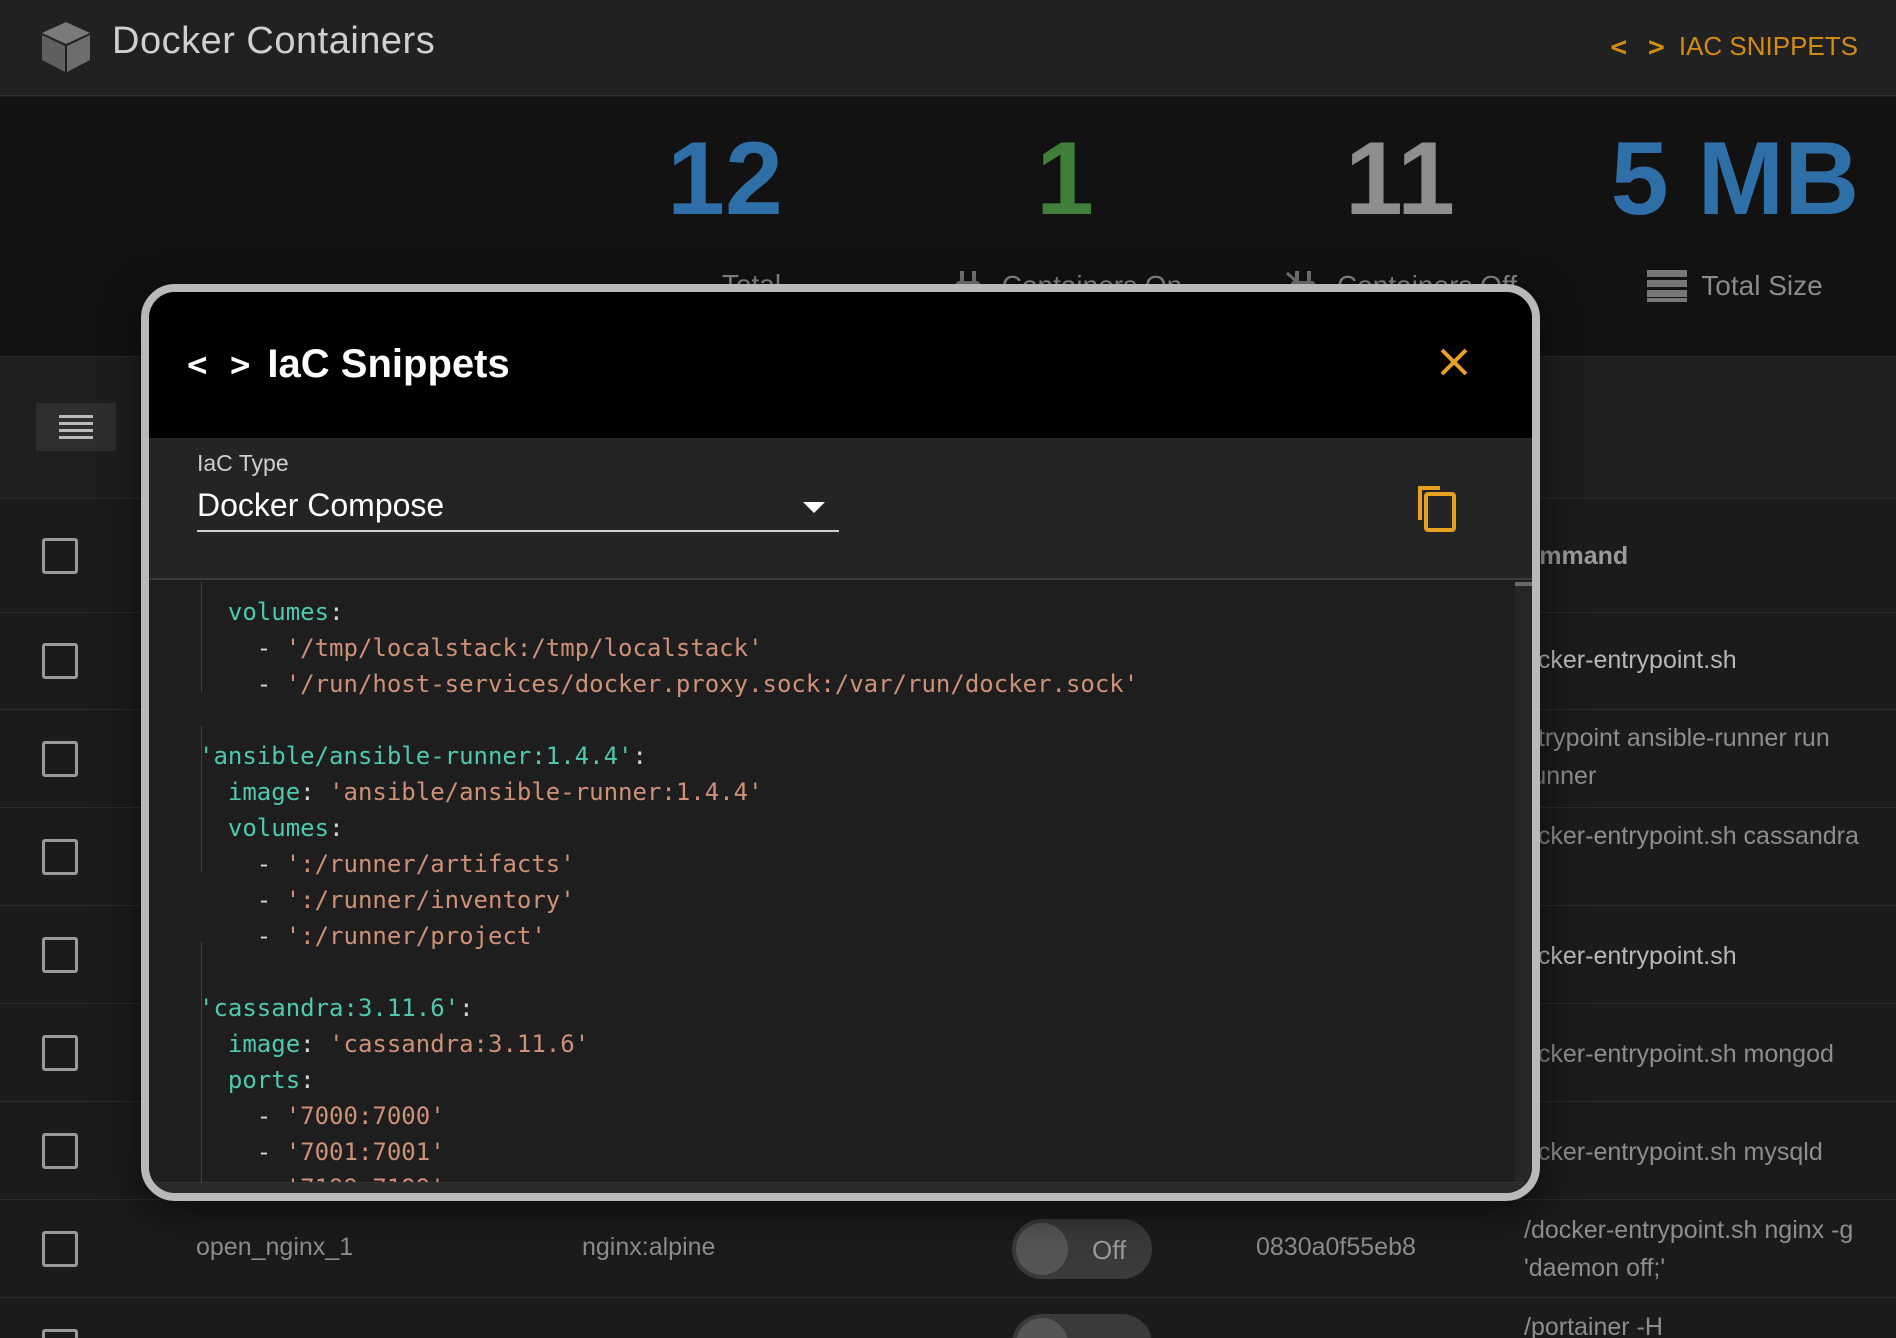  What do you see at coordinates (546, 792) in the screenshot?
I see `code-token: 'ansible/ansible-runner:1.4.4'` at bounding box center [546, 792].